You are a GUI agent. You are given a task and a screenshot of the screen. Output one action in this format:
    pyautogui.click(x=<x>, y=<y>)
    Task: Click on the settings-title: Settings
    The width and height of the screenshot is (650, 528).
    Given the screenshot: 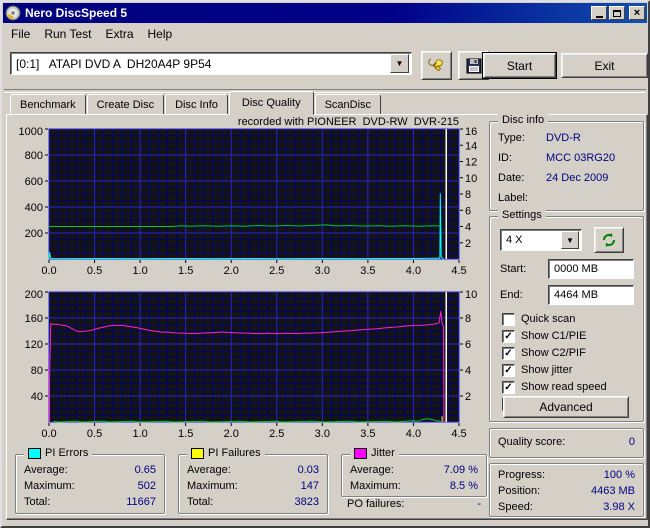 What is the action you would take?
    pyautogui.click(x=522, y=215)
    